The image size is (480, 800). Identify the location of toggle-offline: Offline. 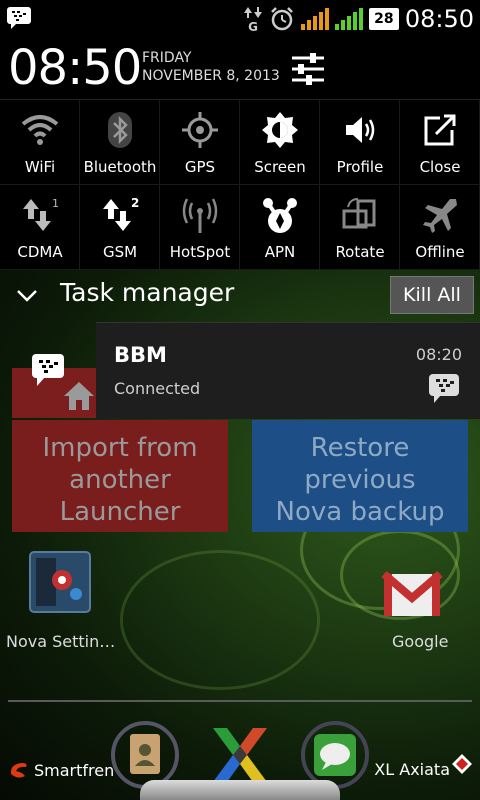
(440, 227).